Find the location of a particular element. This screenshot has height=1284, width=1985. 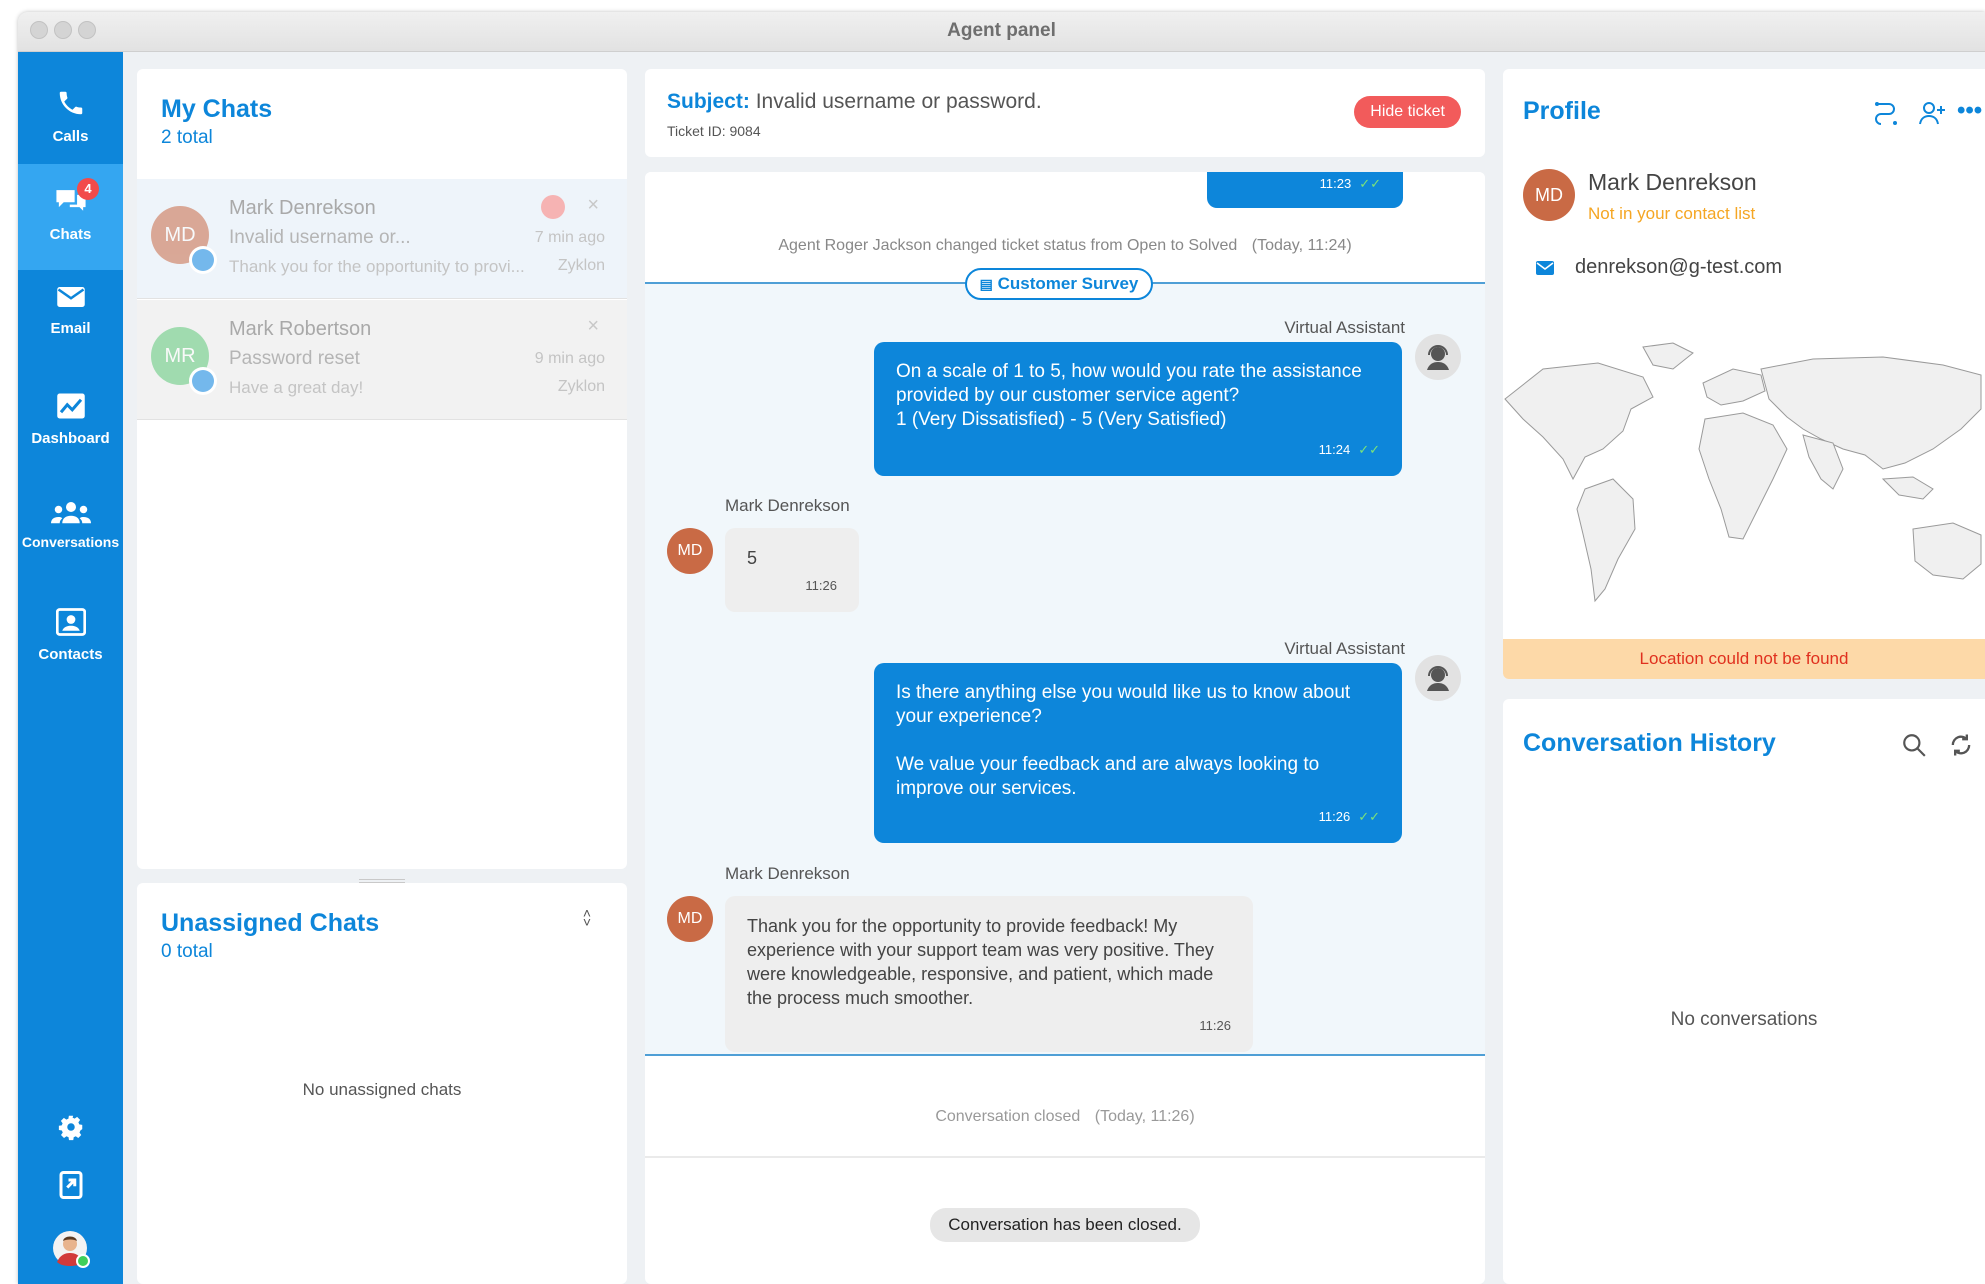

ticket-subject: Subject: Invalid username or password. is located at coordinates (854, 102).